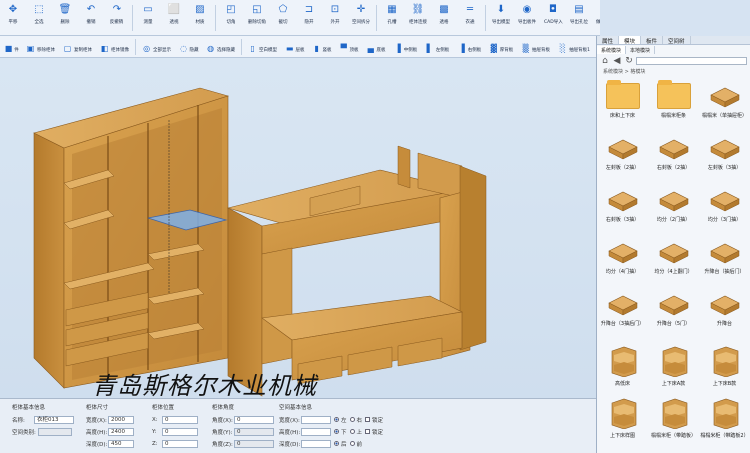  Describe the element at coordinates (673, 363) in the screenshot. I see `module-item: 上下床A款` at that location.